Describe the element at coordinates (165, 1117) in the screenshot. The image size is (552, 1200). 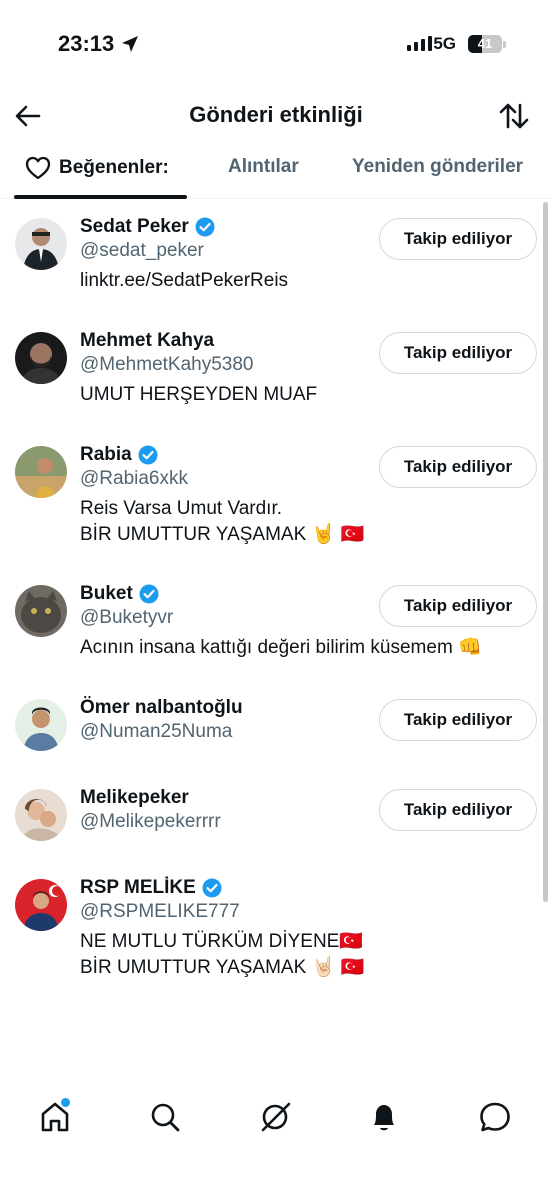
I see `search-icon` at that location.